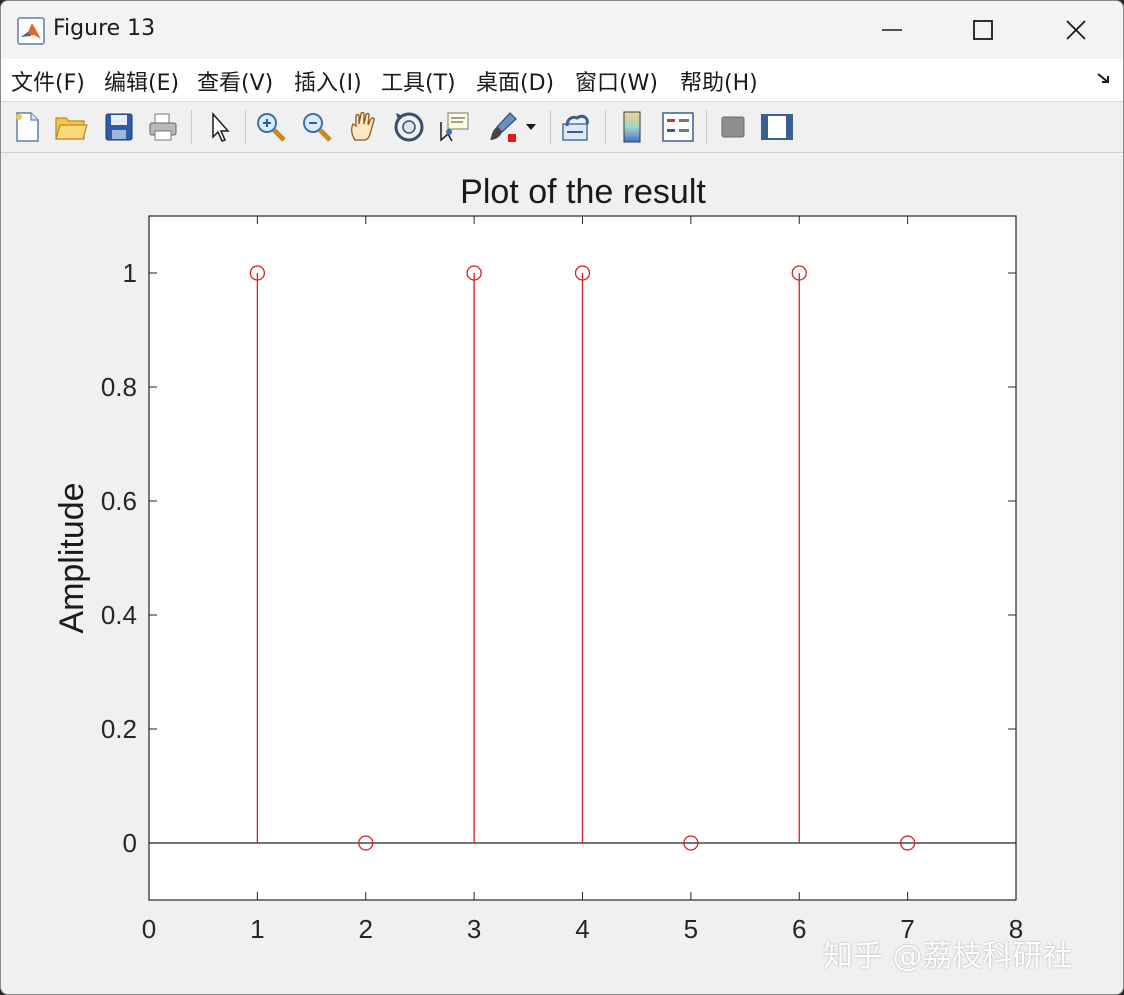 This screenshot has height=995, width=1124. I want to click on link-plot-icon, so click(575, 127).